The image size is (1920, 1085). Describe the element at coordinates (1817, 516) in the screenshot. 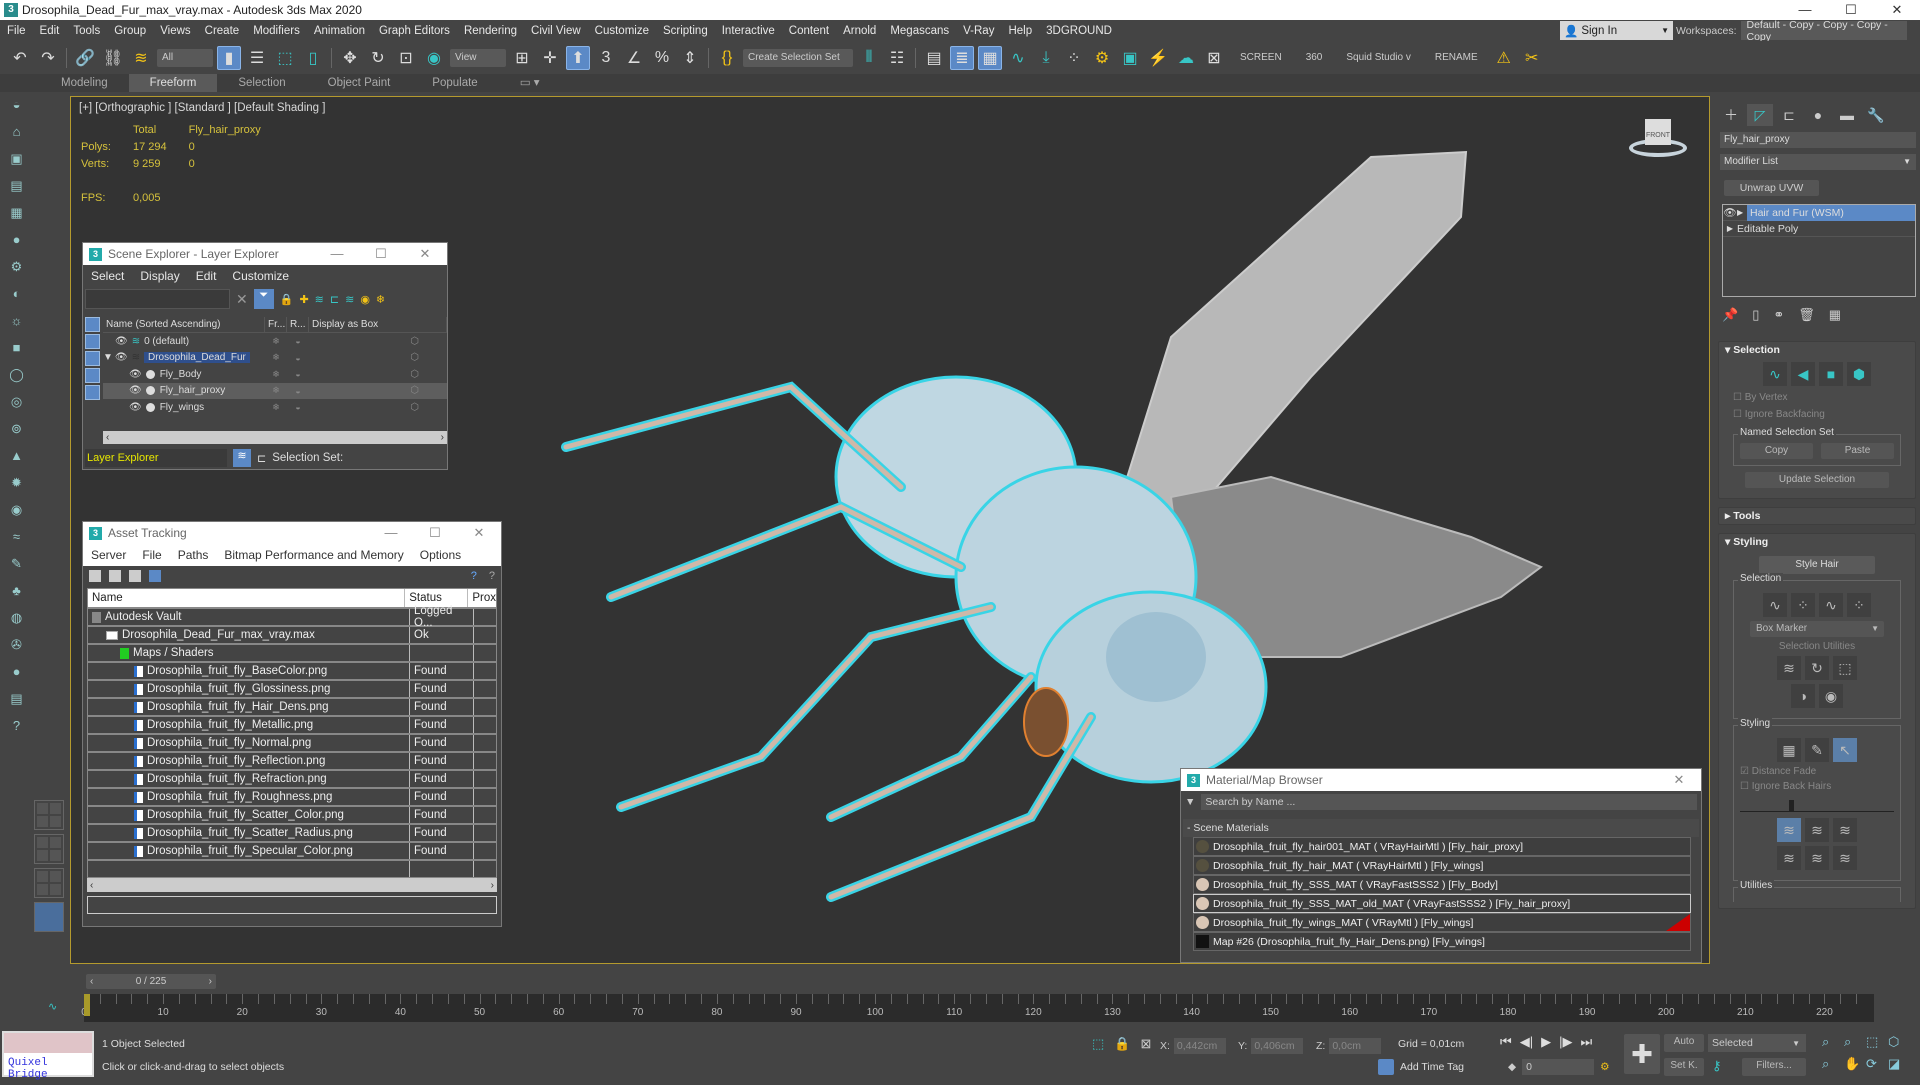

I see `rollout-tools-header: ▸ Tools` at that location.